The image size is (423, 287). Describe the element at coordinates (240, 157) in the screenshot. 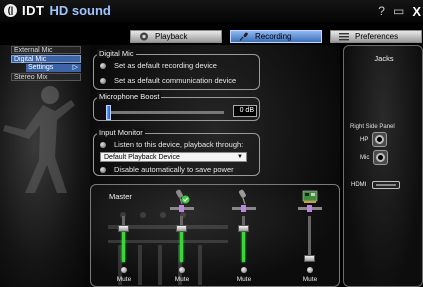

I see `chevron-down-icon: ▼` at that location.